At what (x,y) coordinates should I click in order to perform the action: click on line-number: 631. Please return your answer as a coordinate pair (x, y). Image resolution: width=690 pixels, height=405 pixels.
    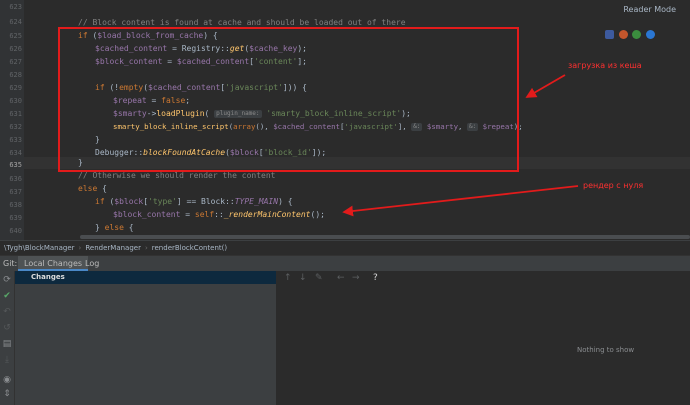
    Looking at the image, I should click on (15, 114).